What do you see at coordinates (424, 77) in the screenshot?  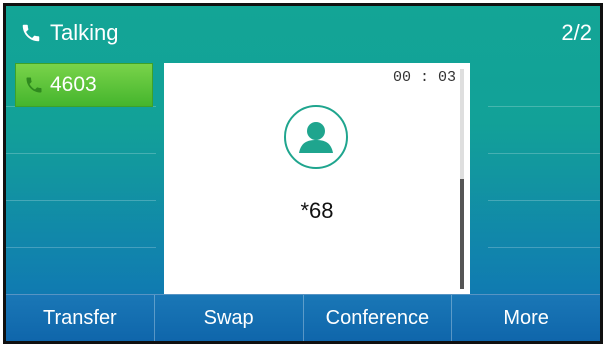 I see `call-timer: 00 : 03` at bounding box center [424, 77].